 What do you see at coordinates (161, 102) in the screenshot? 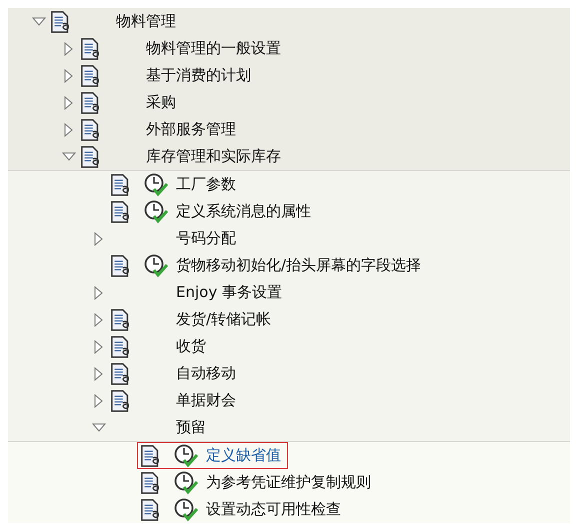
I see `tree-item-label: 采购` at bounding box center [161, 102].